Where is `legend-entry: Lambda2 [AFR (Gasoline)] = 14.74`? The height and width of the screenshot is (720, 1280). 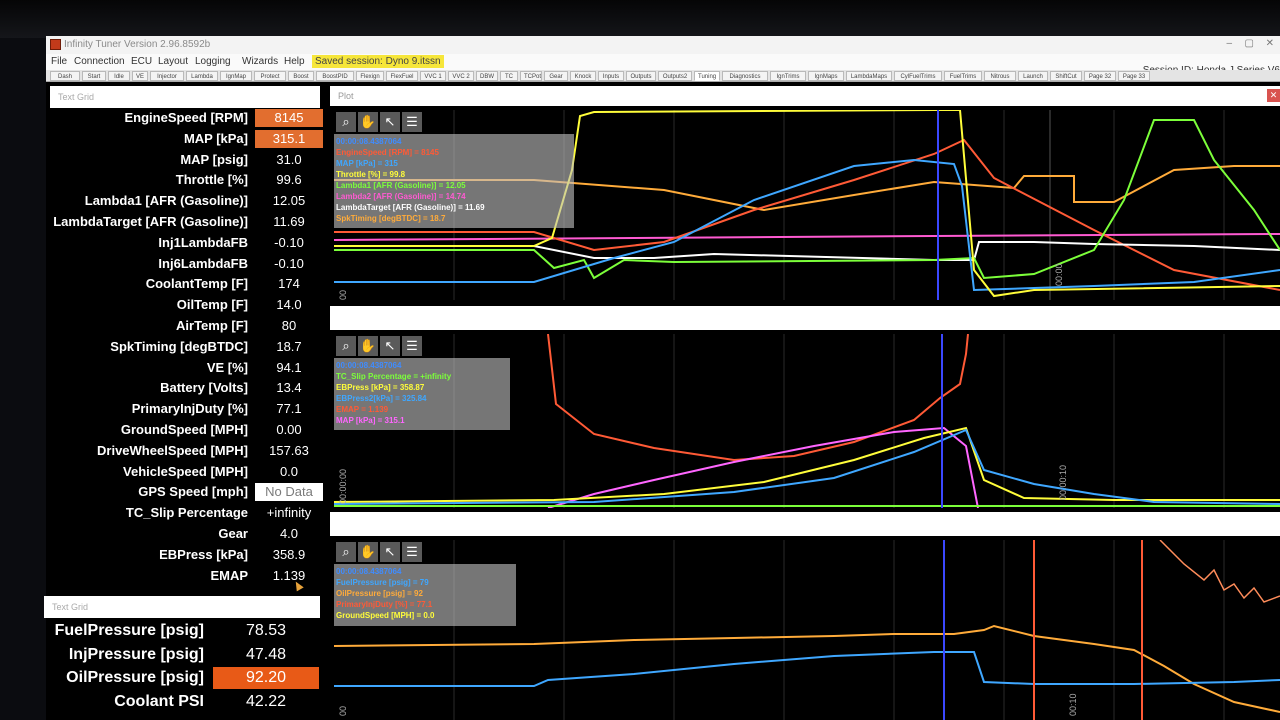 legend-entry: Lambda2 [AFR (Gasoline)] = 14.74 is located at coordinates (401, 196).